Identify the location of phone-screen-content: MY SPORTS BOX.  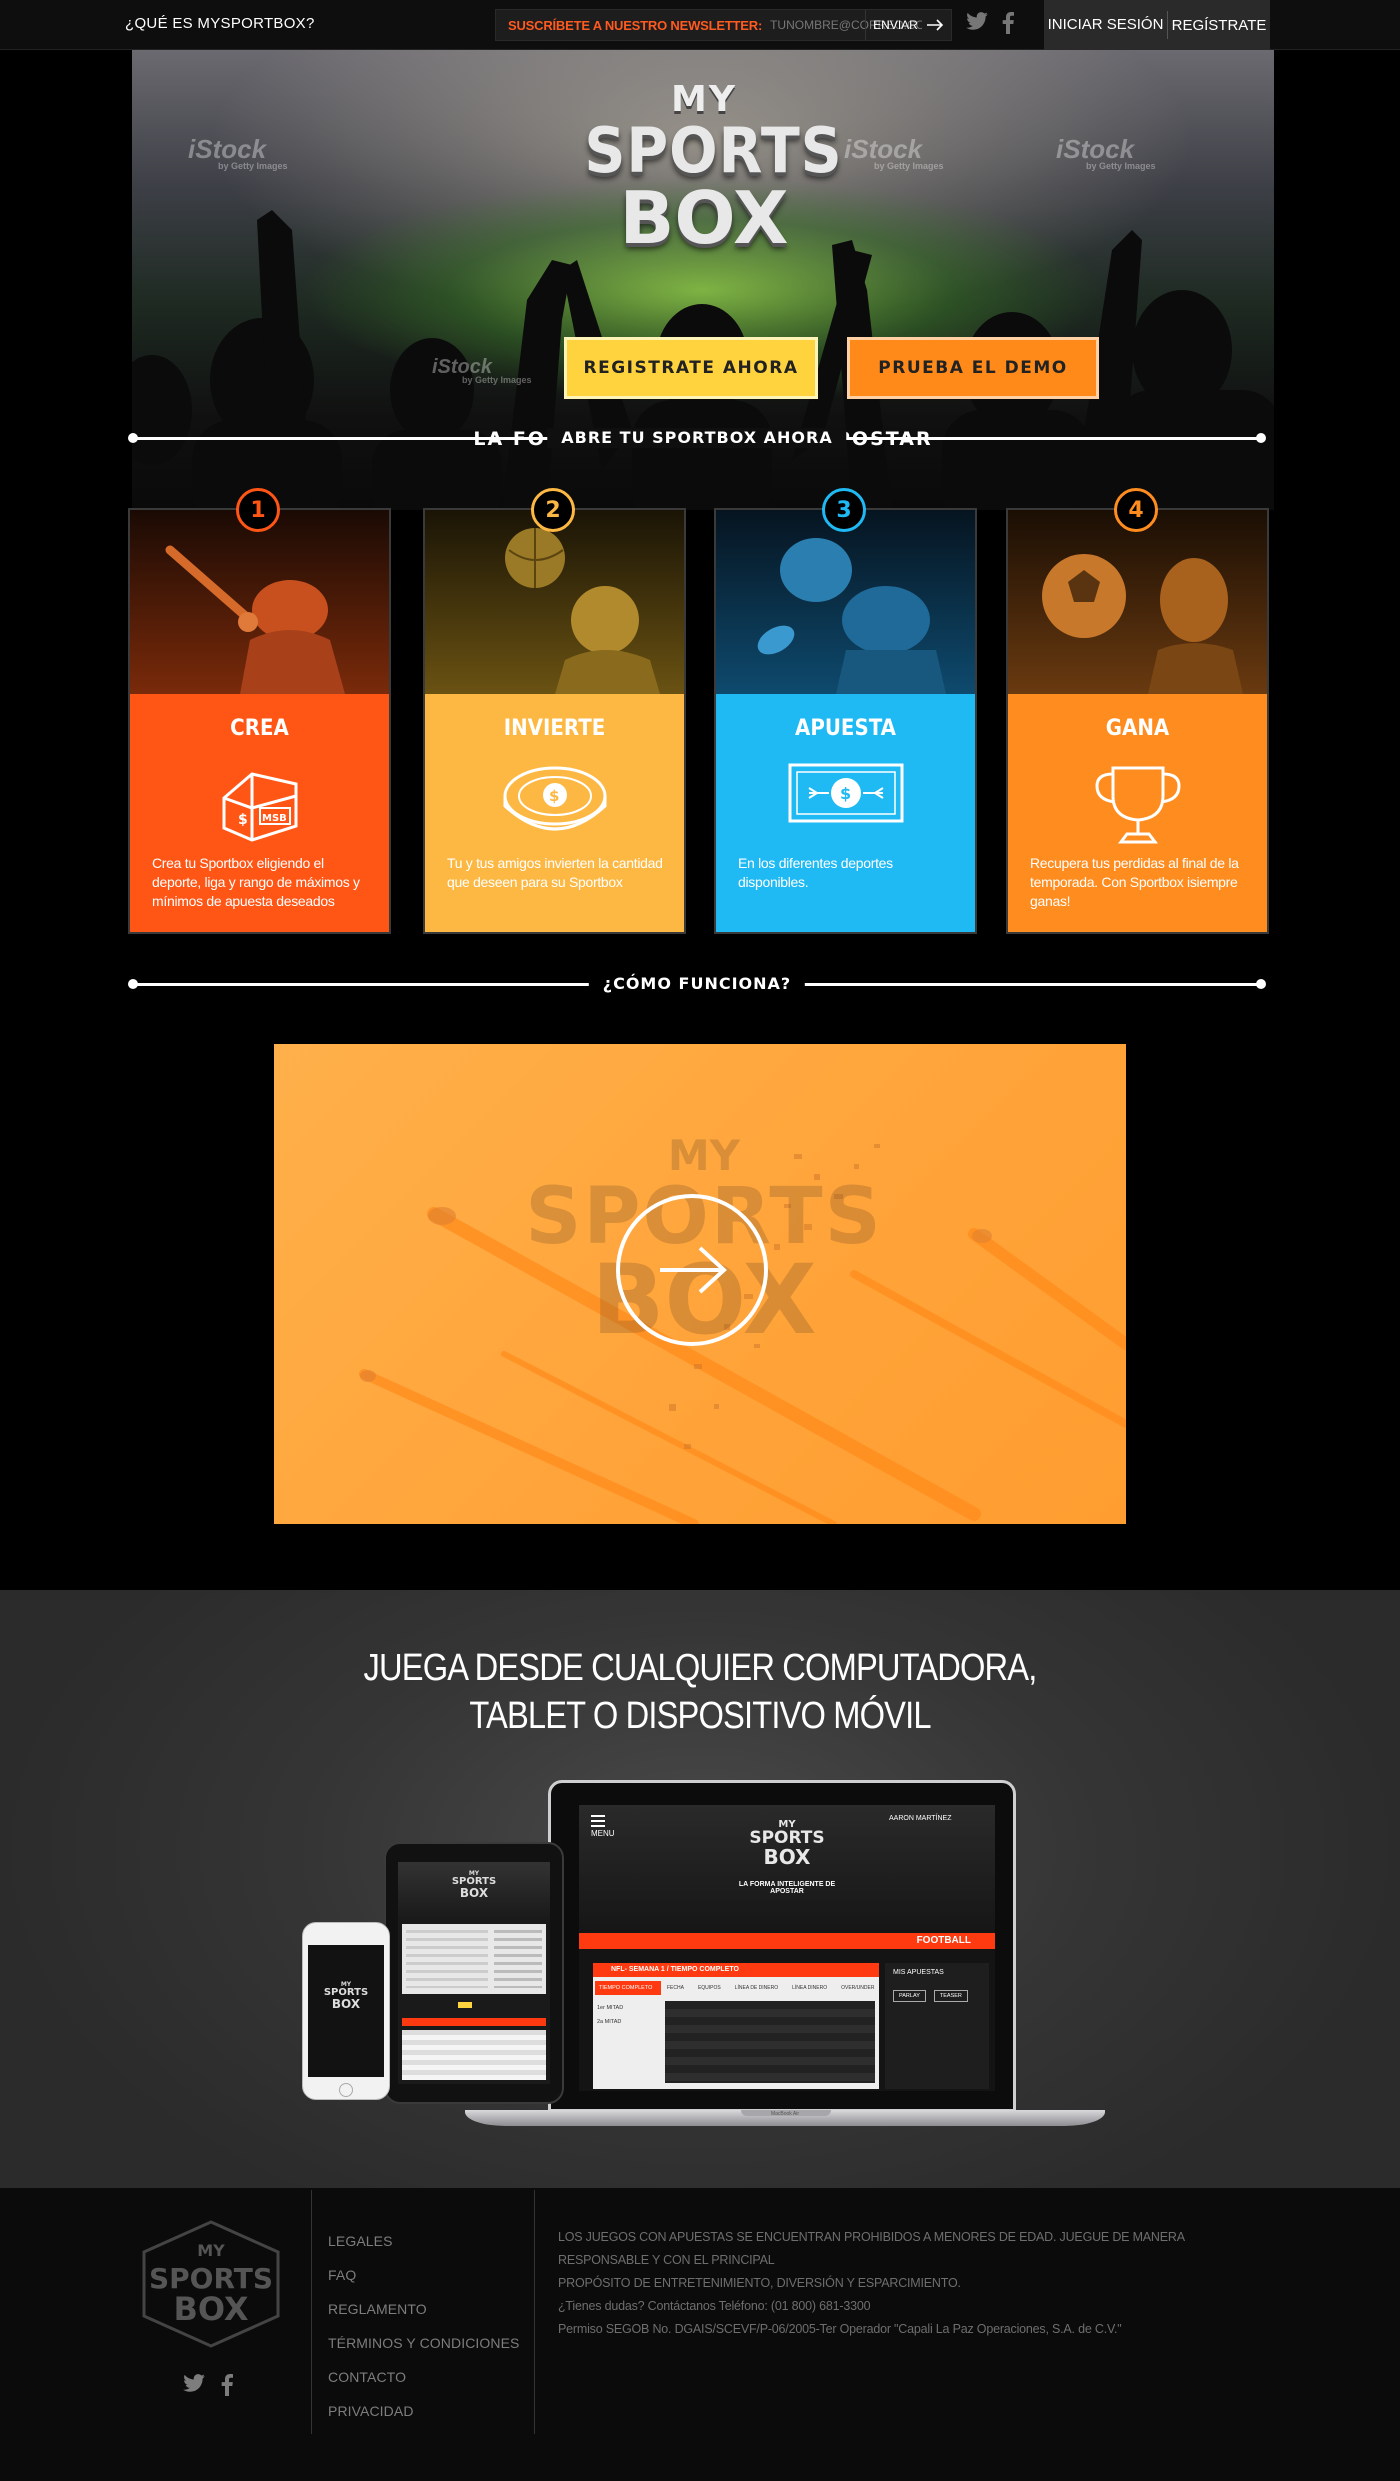
(346, 2011).